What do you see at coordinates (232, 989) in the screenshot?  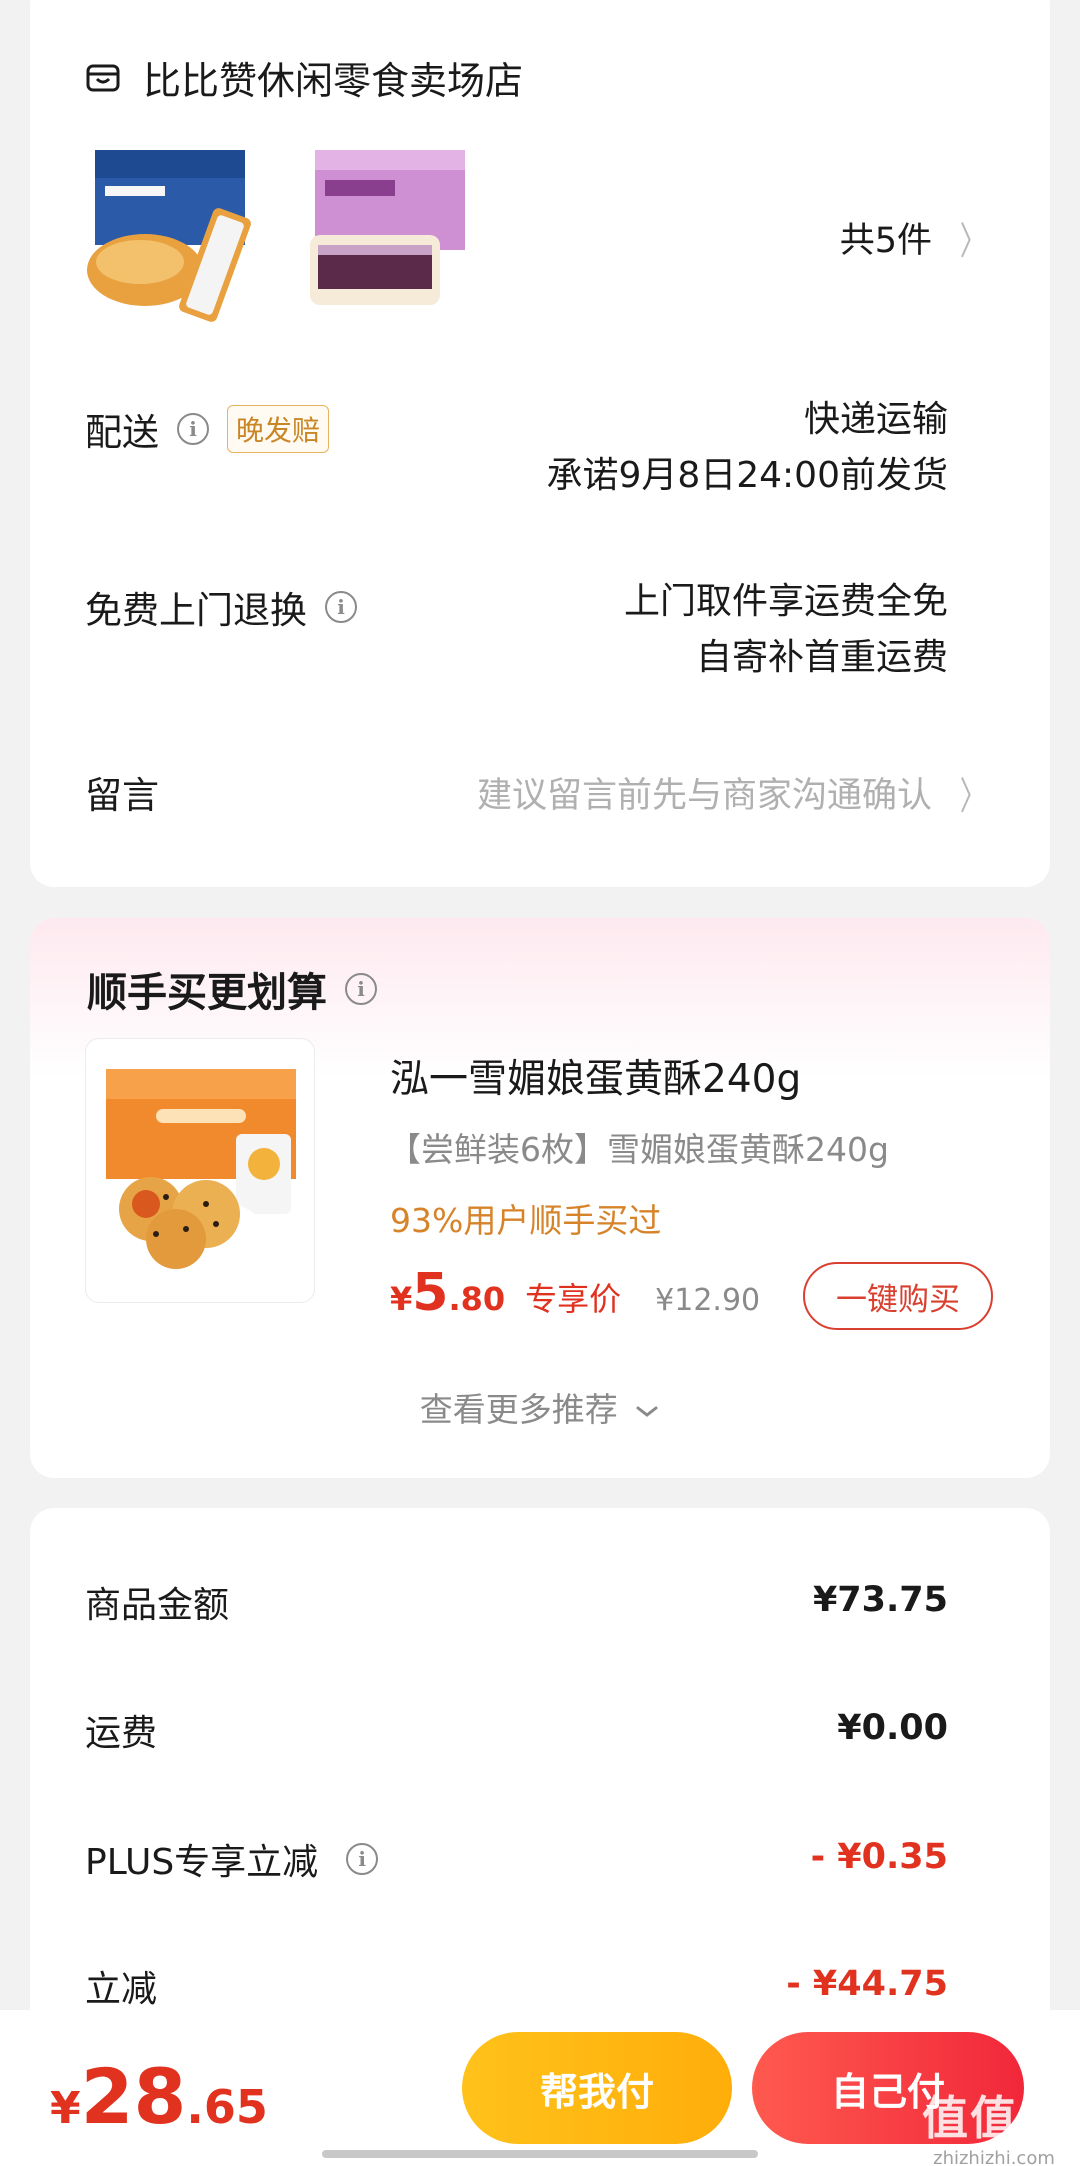 I see `recommendation-title: 顺手买更划算 i` at bounding box center [232, 989].